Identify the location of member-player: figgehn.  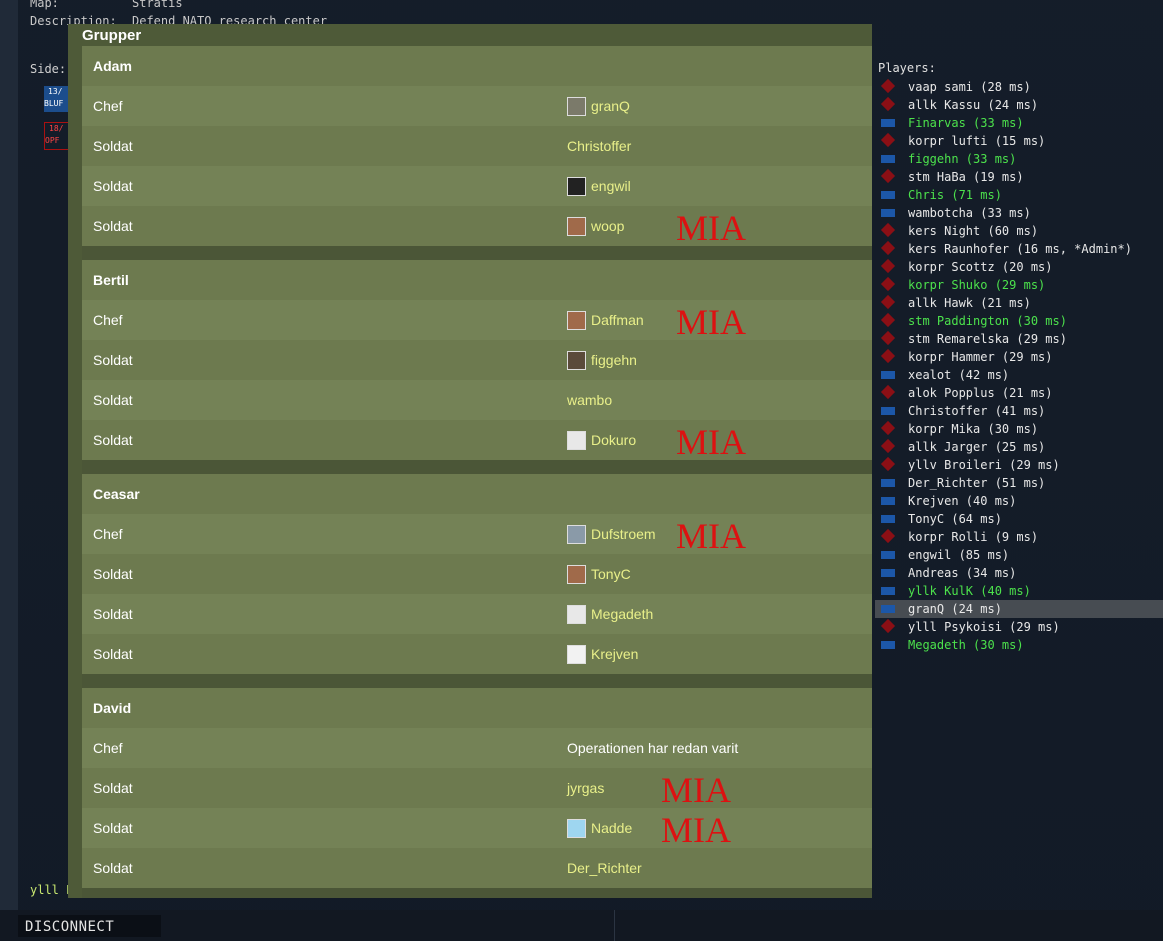
(602, 360).